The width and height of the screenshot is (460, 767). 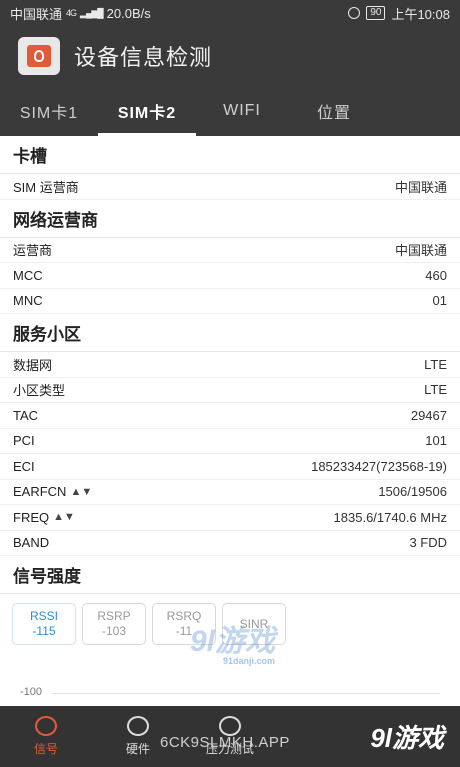 I want to click on nav-item-signal: 信号, so click(x=46, y=736).